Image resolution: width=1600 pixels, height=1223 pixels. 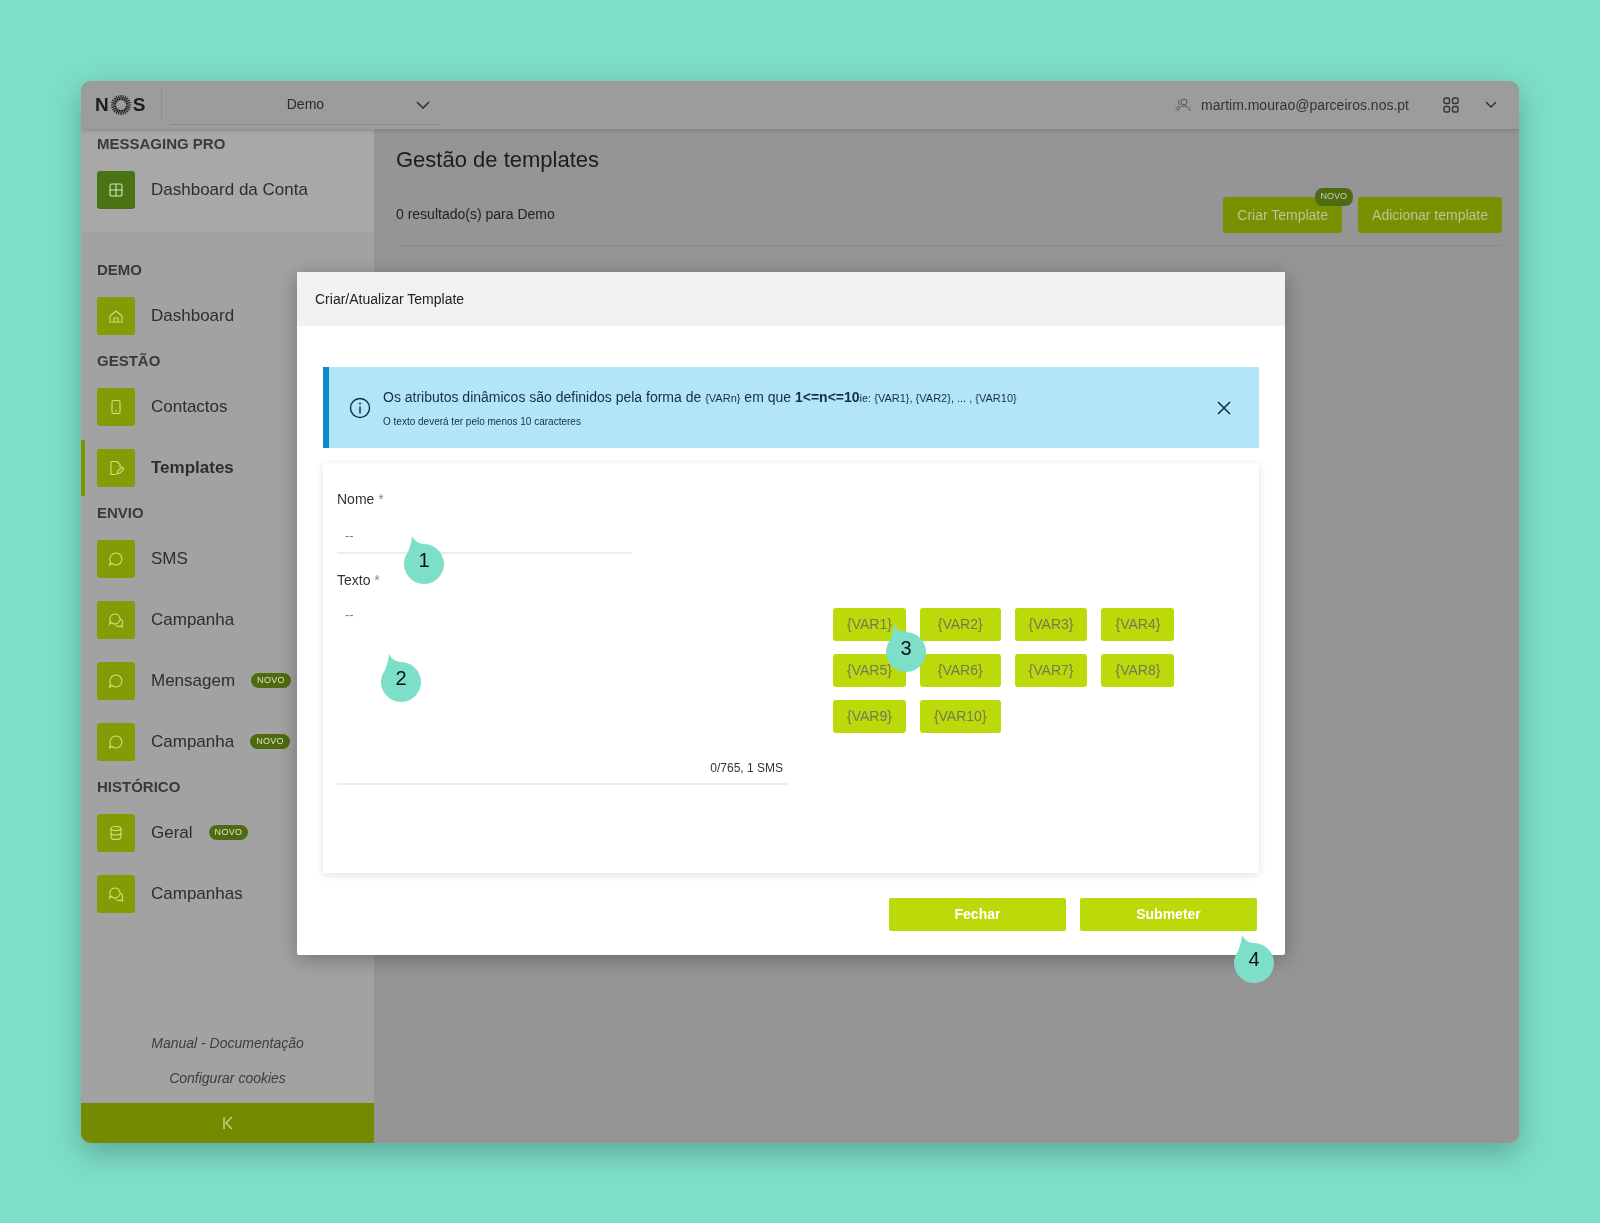 What do you see at coordinates (960, 716) in the screenshot?
I see `variable-button: {VAR10}` at bounding box center [960, 716].